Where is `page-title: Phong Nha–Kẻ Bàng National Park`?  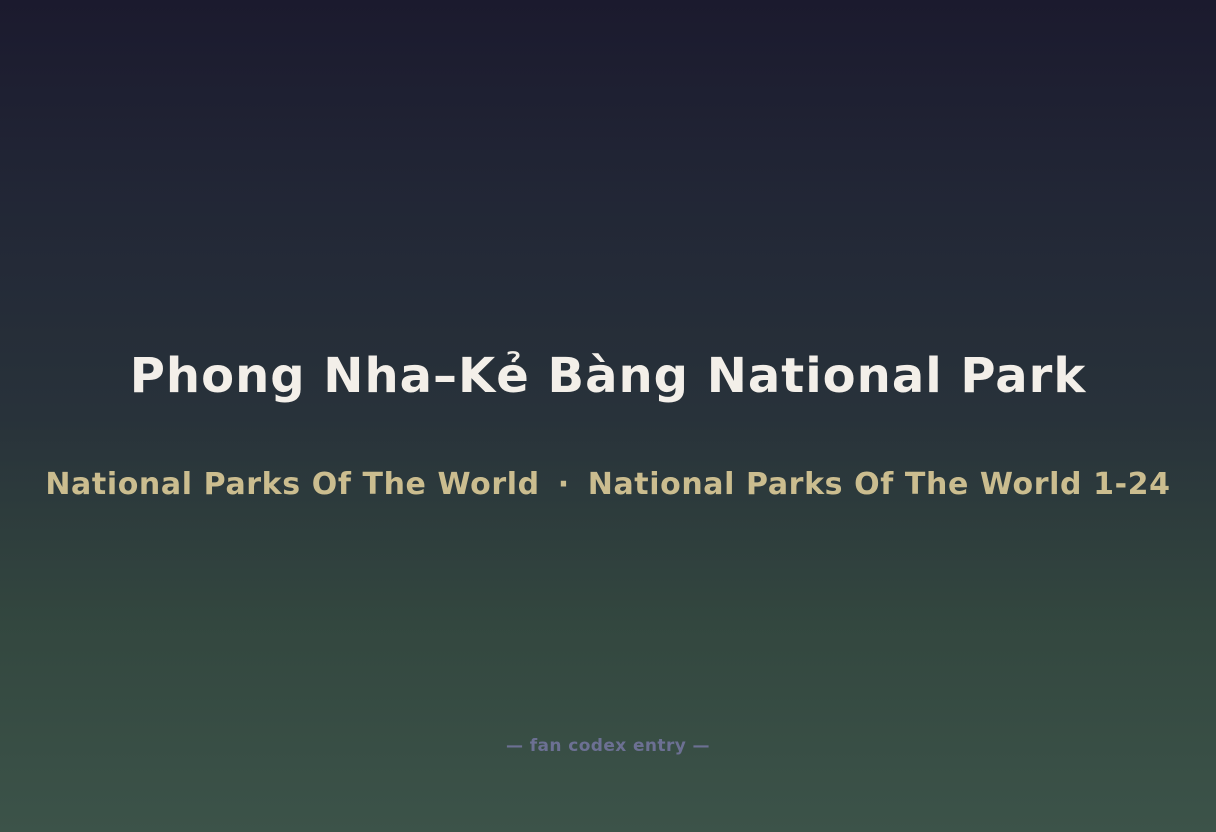
page-title: Phong Nha–Kẻ Bàng National Park is located at coordinates (608, 376).